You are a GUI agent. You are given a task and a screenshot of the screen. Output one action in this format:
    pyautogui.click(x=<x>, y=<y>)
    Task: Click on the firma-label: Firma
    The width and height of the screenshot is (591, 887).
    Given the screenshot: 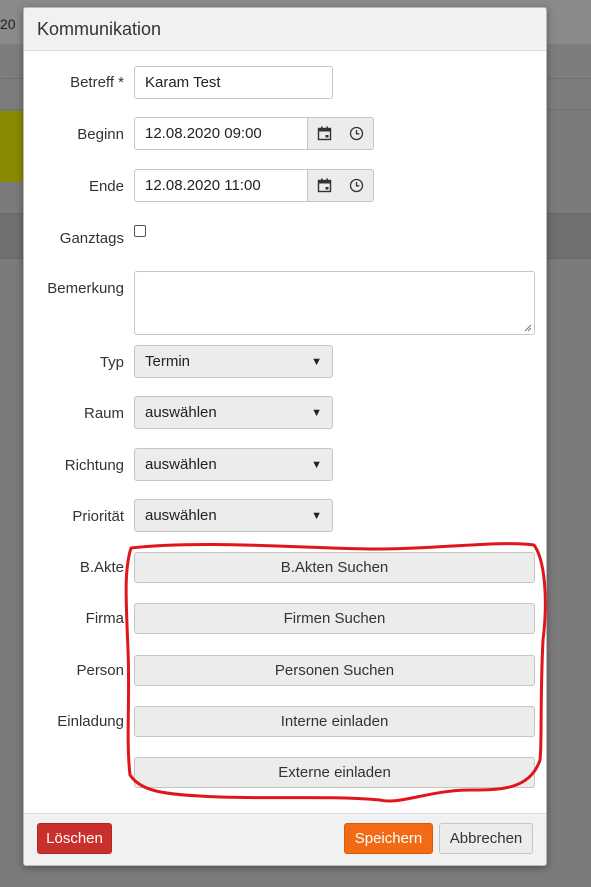 What is the action you would take?
    pyautogui.click(x=104, y=618)
    